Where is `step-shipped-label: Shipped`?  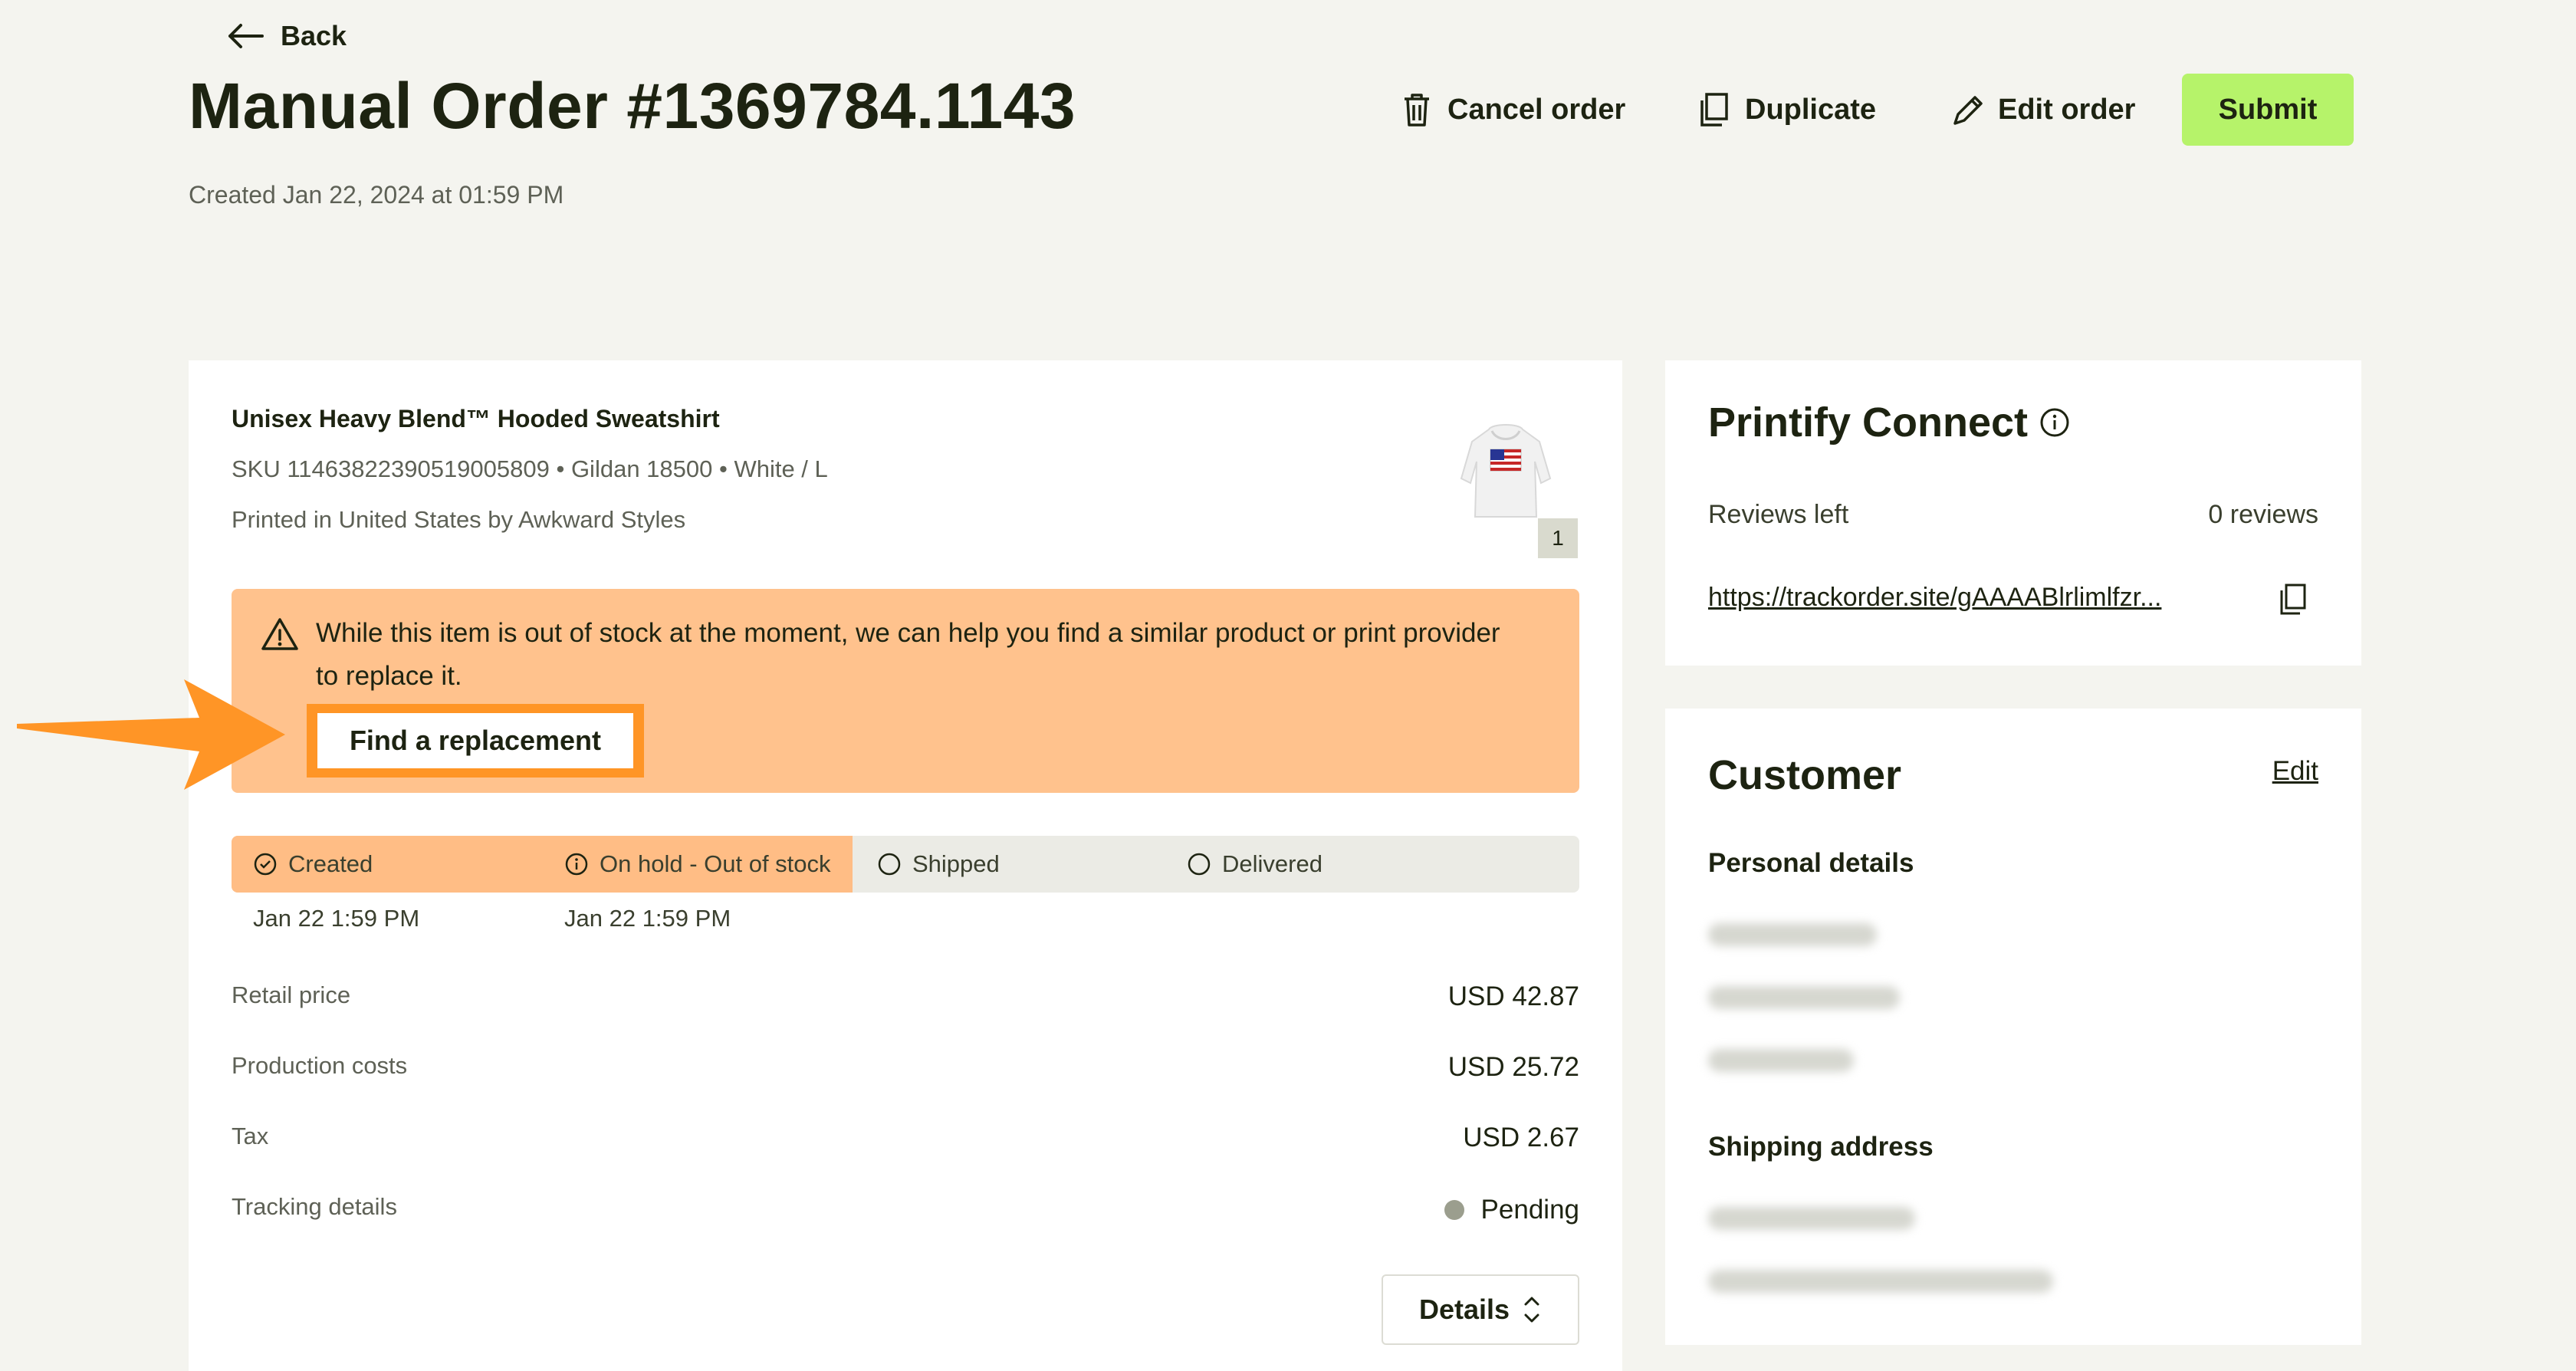
step-shipped-label: Shipped is located at coordinates (956, 864).